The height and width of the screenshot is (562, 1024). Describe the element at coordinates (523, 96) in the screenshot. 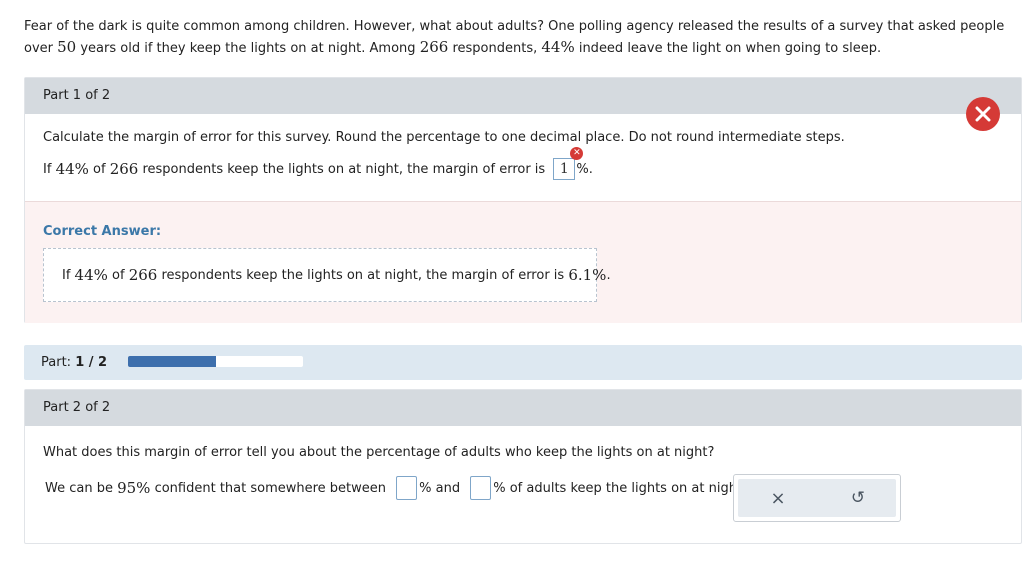

I see `part-1-header: Part 1 of 2` at that location.